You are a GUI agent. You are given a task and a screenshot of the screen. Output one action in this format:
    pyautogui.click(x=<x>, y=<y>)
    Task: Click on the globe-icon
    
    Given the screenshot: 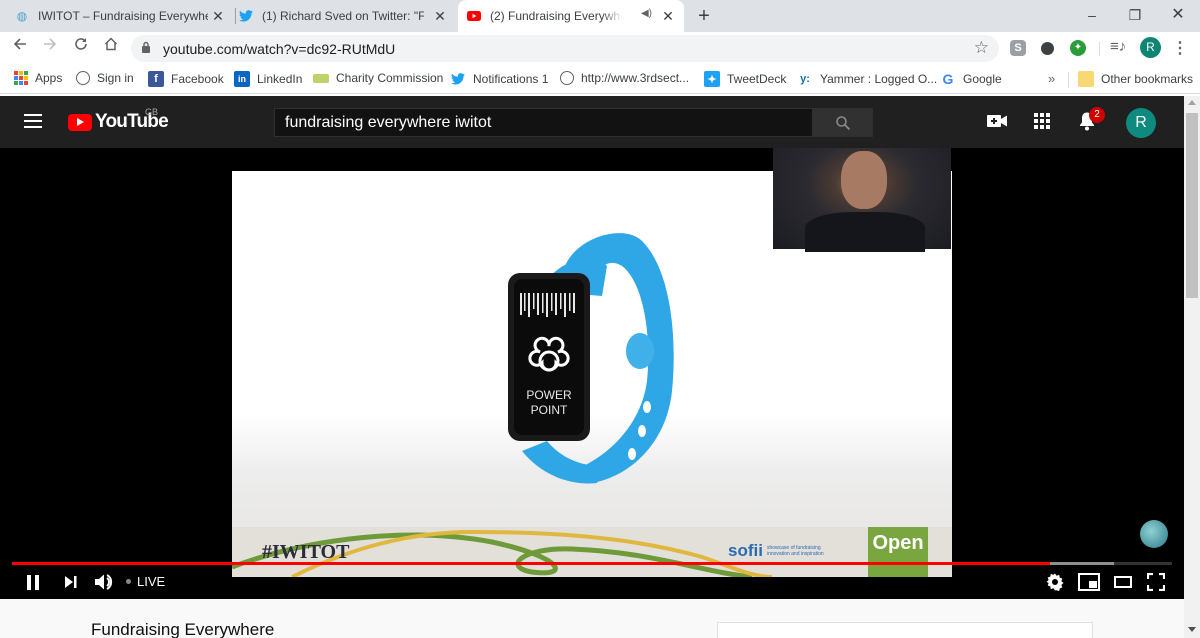 What is the action you would take?
    pyautogui.click(x=567, y=78)
    